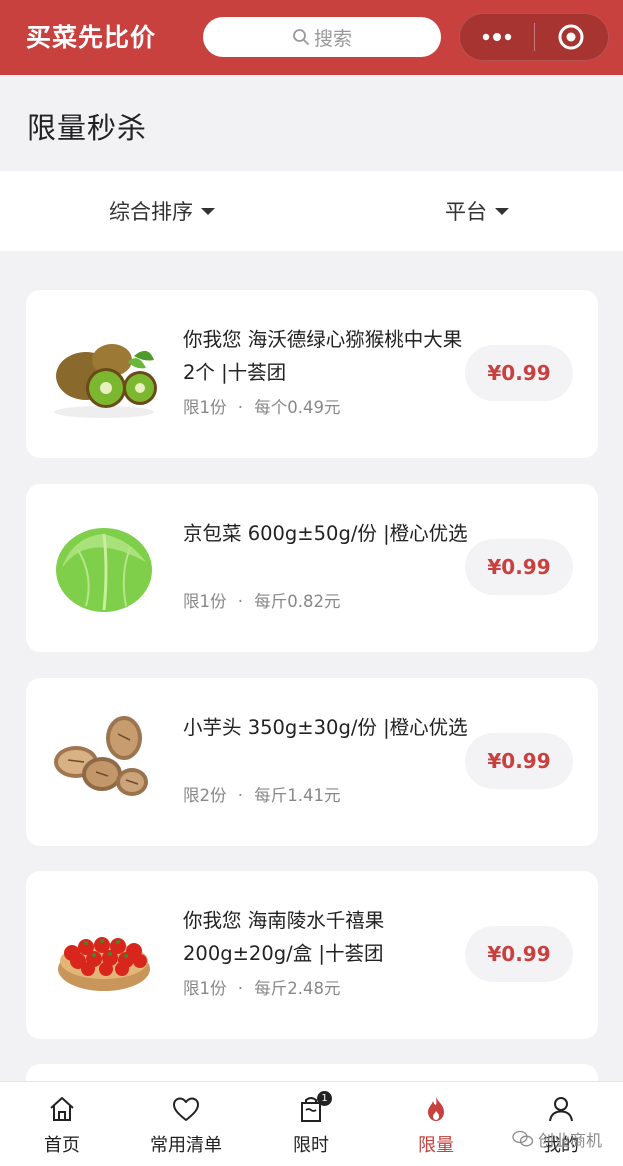 Image resolution: width=623 pixels, height=1166 pixels. I want to click on app-title: 买菜先比价, so click(91, 37).